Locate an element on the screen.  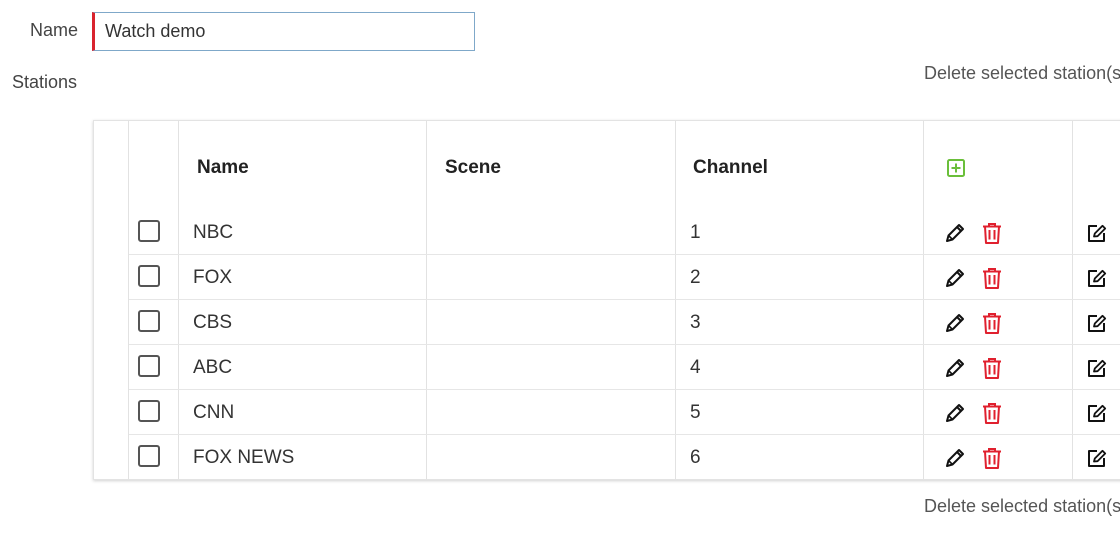
stations-label: Stations is located at coordinates (45, 82).